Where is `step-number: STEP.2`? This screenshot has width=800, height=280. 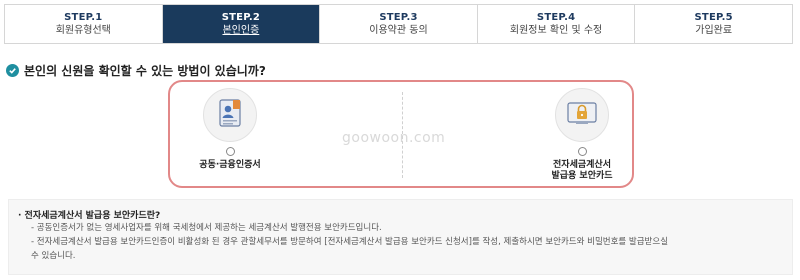 step-number: STEP.2 is located at coordinates (241, 17).